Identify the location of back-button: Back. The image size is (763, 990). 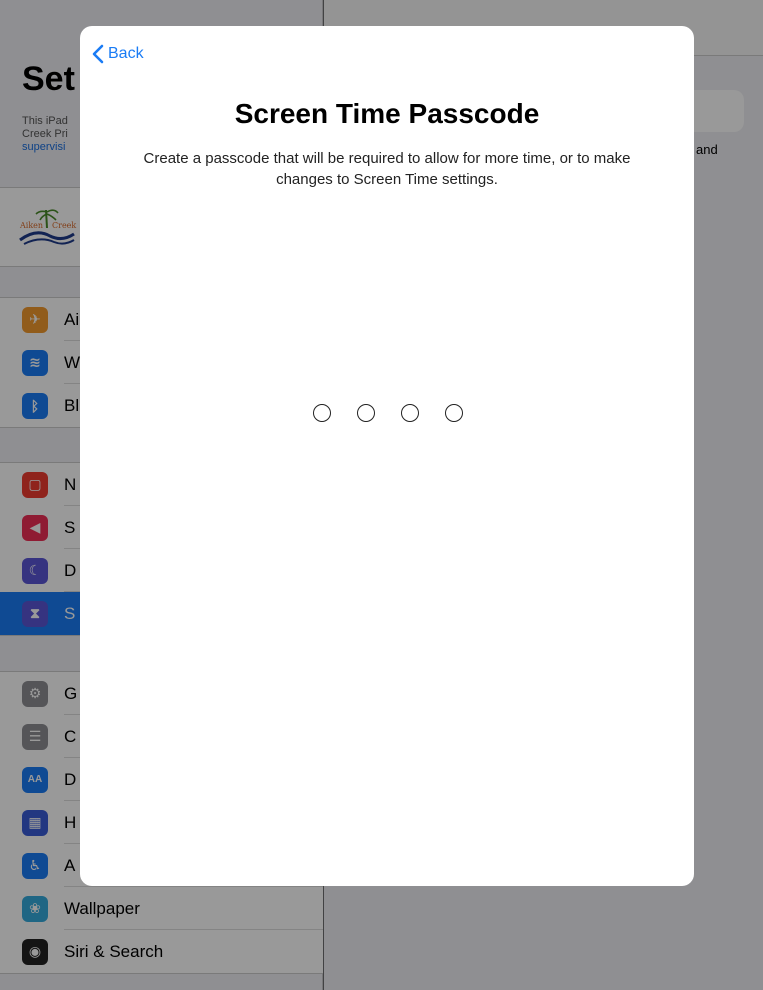
(118, 54).